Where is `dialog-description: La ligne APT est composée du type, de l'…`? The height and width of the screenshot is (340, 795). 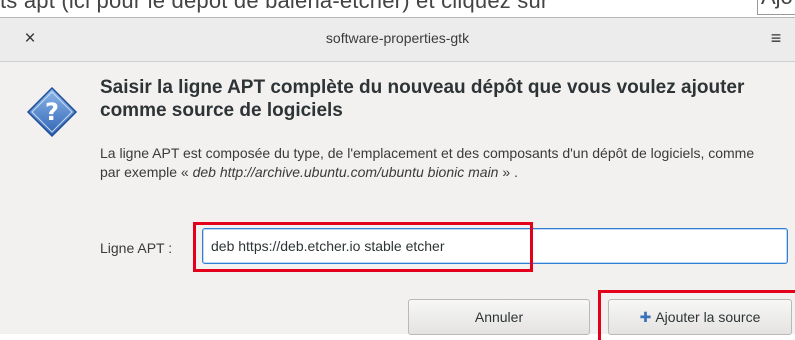
dialog-description: La ligne APT est composée du type, de l'… is located at coordinates (430, 163).